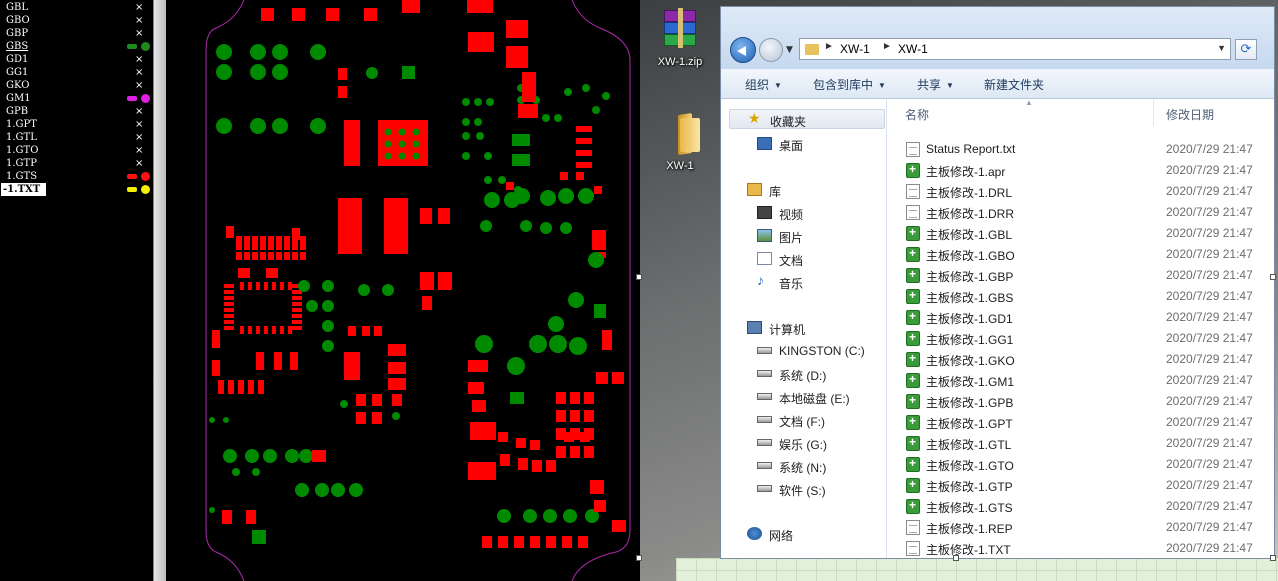 This screenshot has width=1278, height=581. I want to click on file-row: 主板修改-1.GPB 2020/7/29 21:47, so click(1080, 401).